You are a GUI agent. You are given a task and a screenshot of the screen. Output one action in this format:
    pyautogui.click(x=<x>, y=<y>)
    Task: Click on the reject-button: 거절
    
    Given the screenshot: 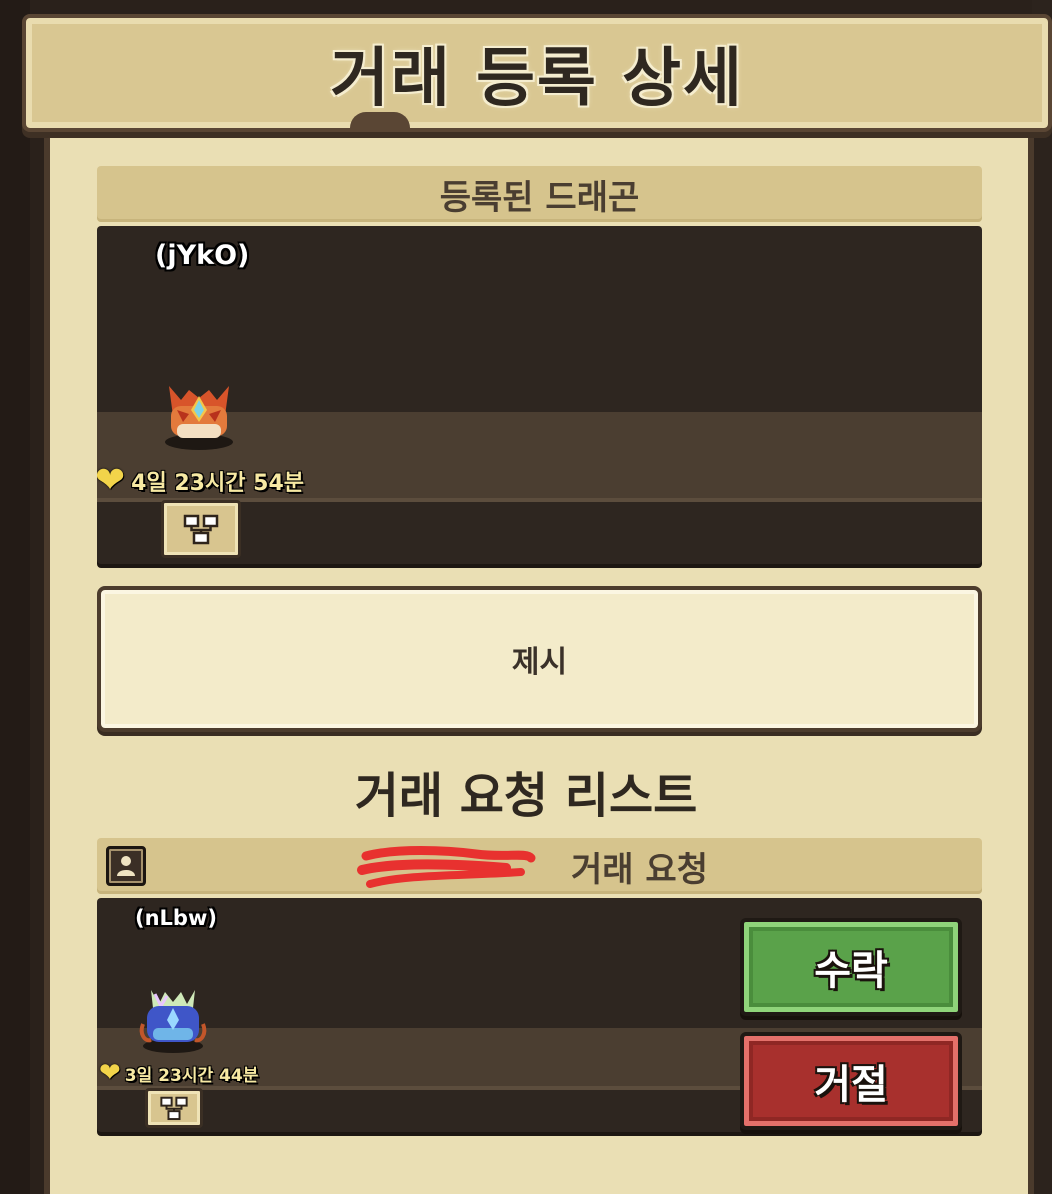 What is the action you would take?
    pyautogui.click(x=851, y=1081)
    